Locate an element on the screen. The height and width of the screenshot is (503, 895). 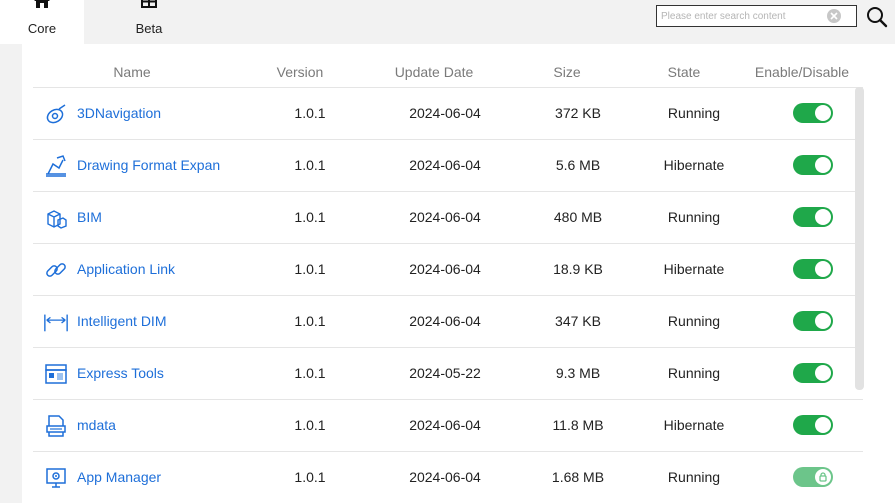
size-cell: 372 KB is located at coordinates (578, 113).